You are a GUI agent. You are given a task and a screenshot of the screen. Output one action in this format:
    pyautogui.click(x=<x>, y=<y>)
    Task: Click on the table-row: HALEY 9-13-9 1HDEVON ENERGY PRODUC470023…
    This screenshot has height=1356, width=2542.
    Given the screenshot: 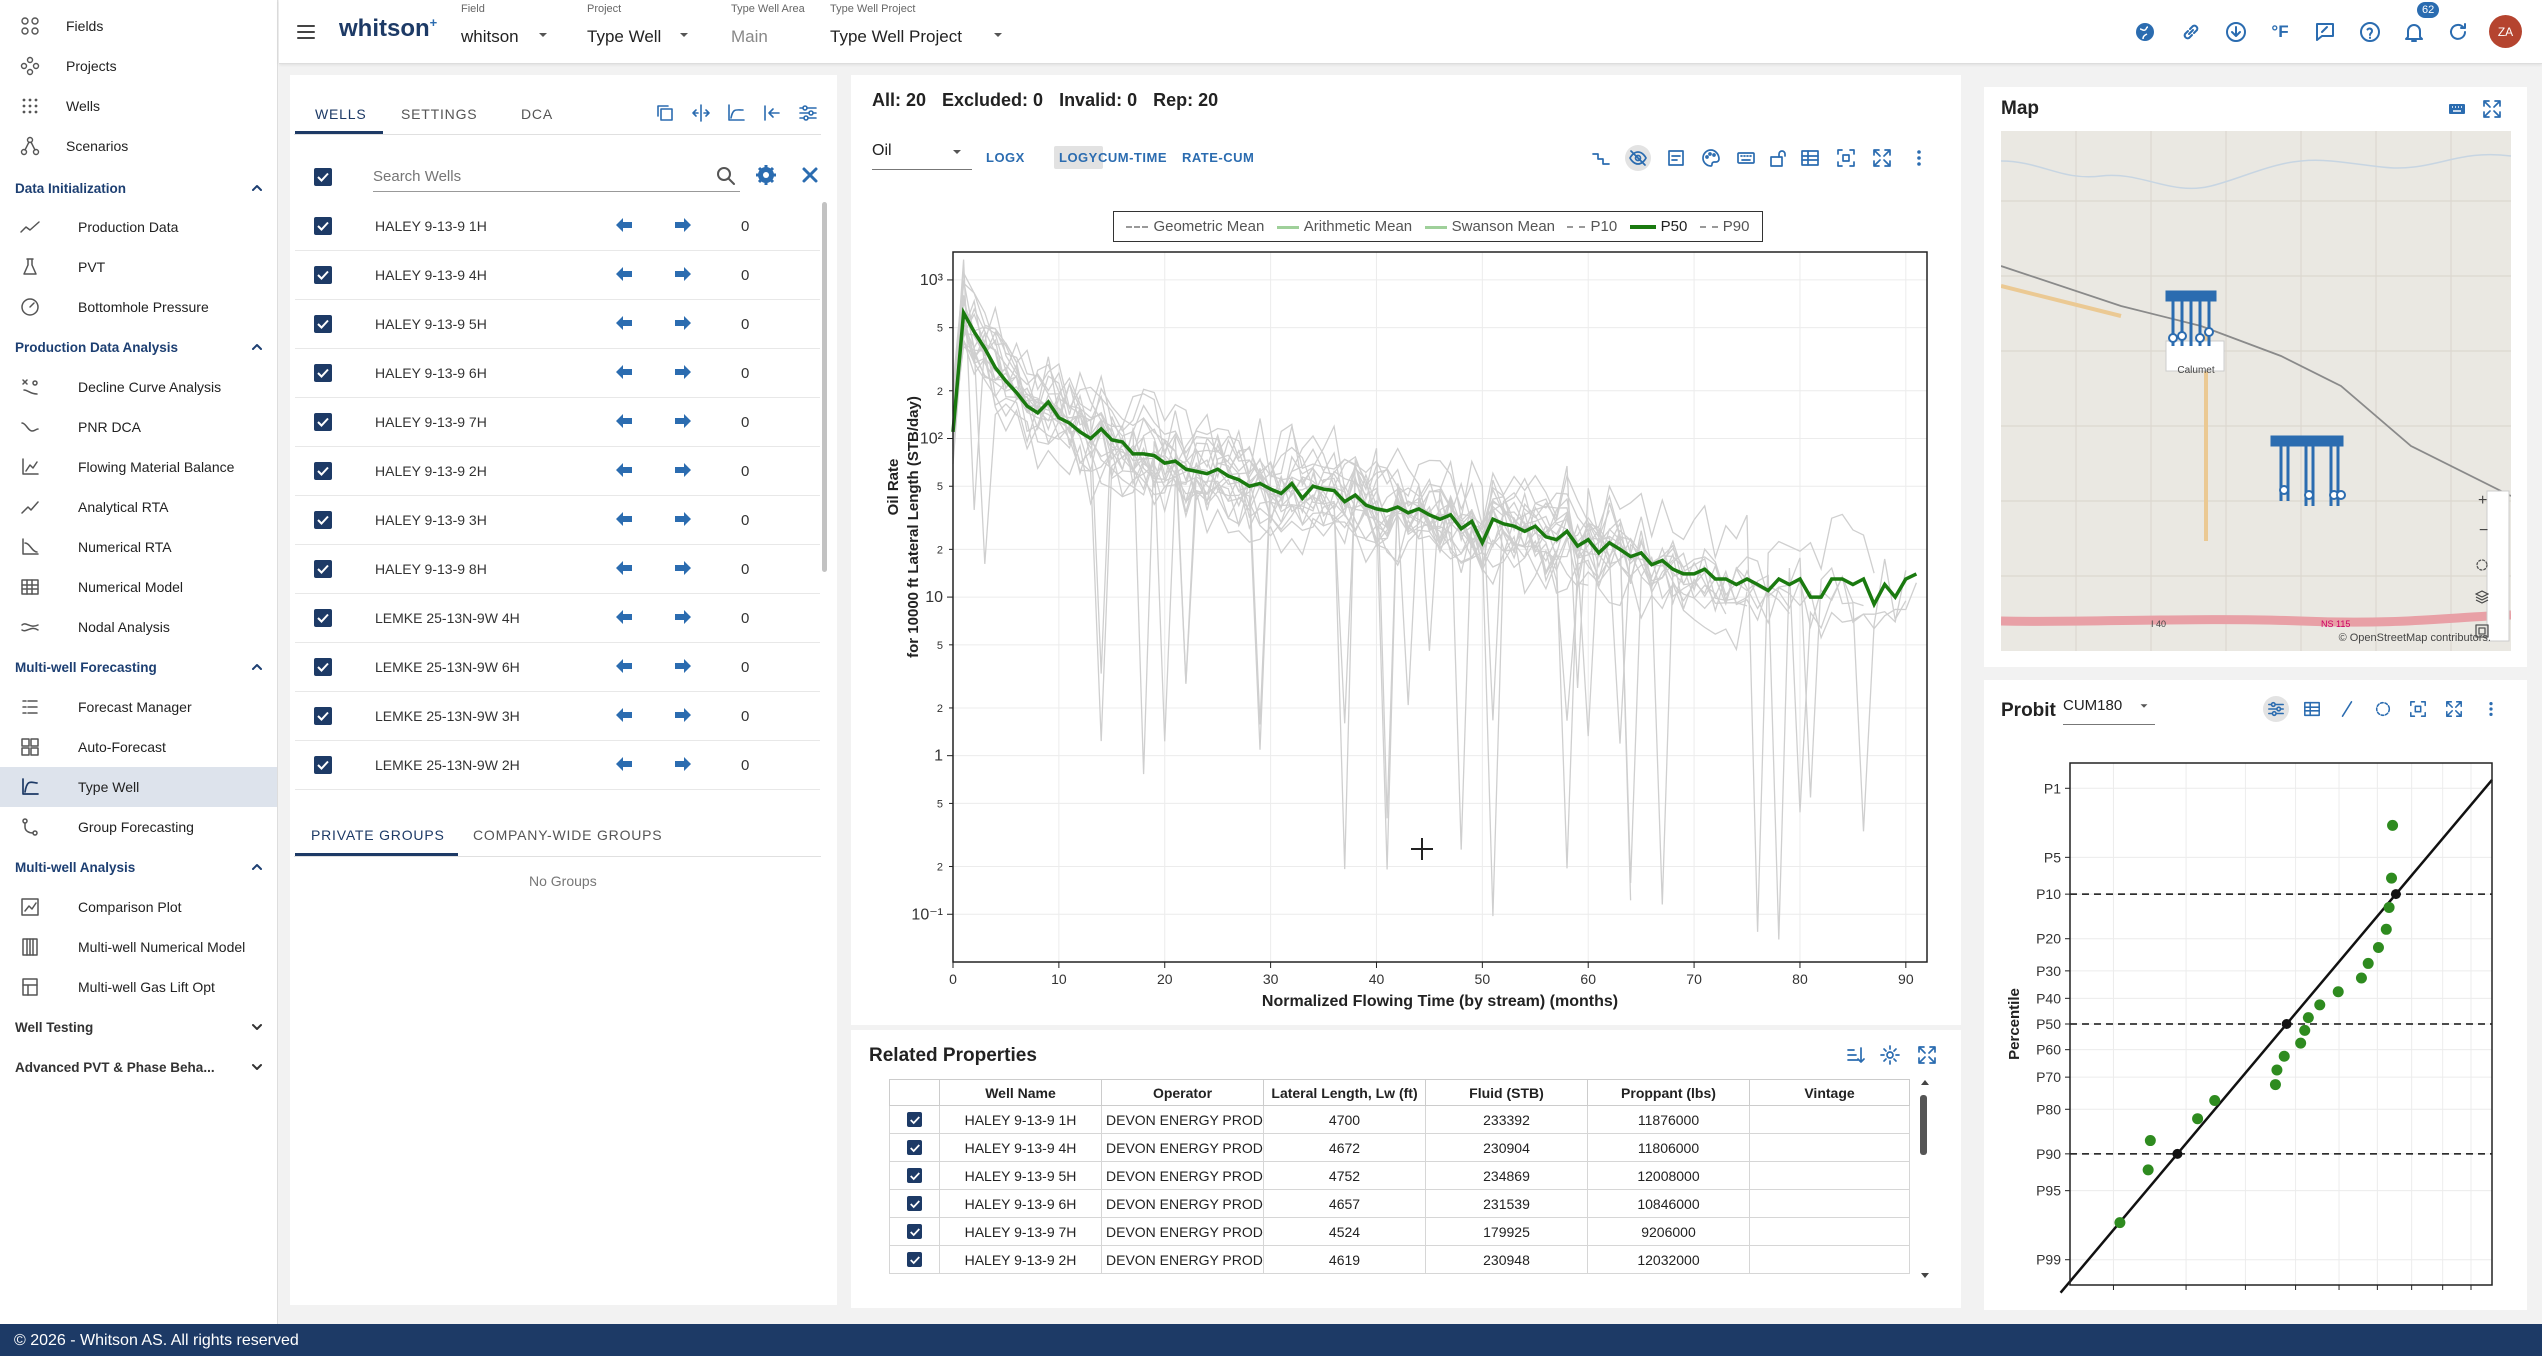 What is the action you would take?
    pyautogui.click(x=1399, y=1119)
    